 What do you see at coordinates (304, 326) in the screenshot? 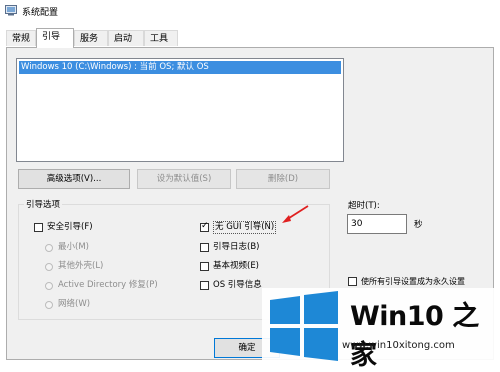
I see `windows-logo-icon` at bounding box center [304, 326].